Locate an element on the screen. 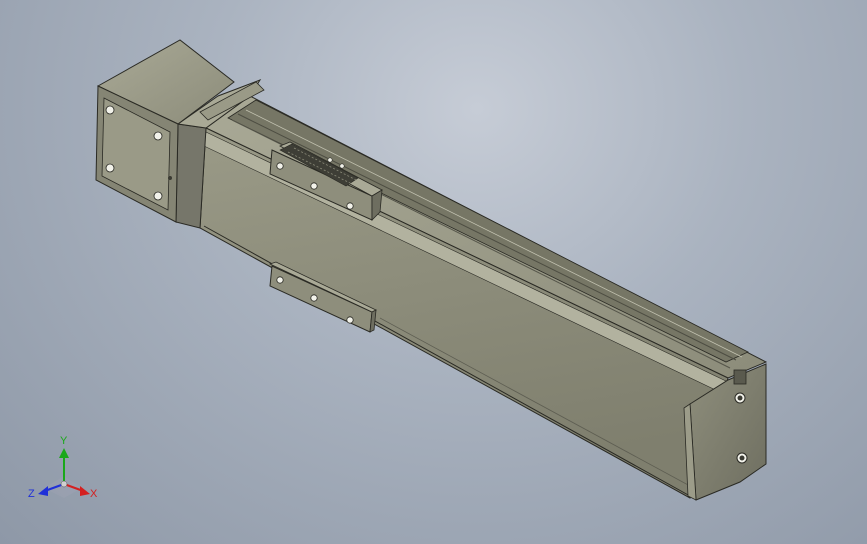  y-axis-arrow-icon is located at coordinates (64, 453).